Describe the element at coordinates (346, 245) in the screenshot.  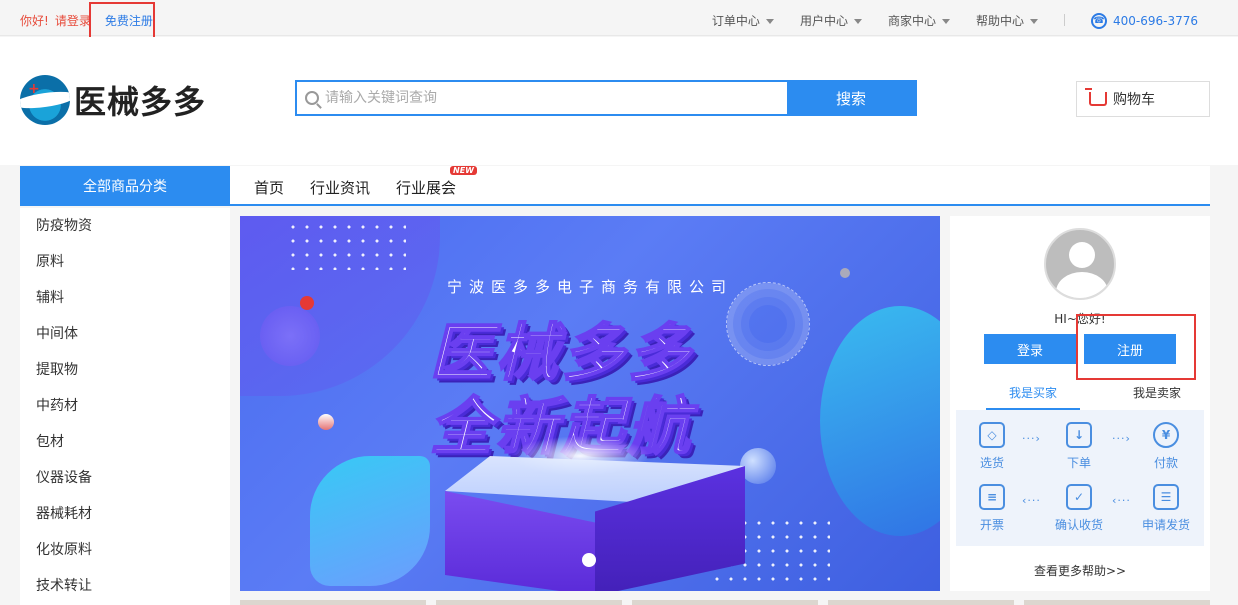
I see `decor-dots` at that location.